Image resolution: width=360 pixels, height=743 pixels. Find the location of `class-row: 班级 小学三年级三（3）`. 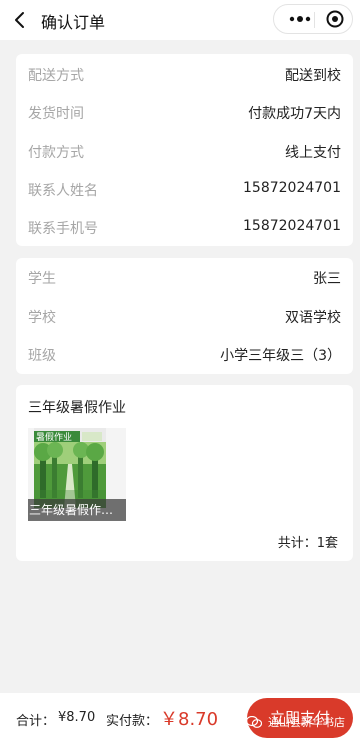

class-row: 班级 小学三年级三（3） is located at coordinates (184, 355).